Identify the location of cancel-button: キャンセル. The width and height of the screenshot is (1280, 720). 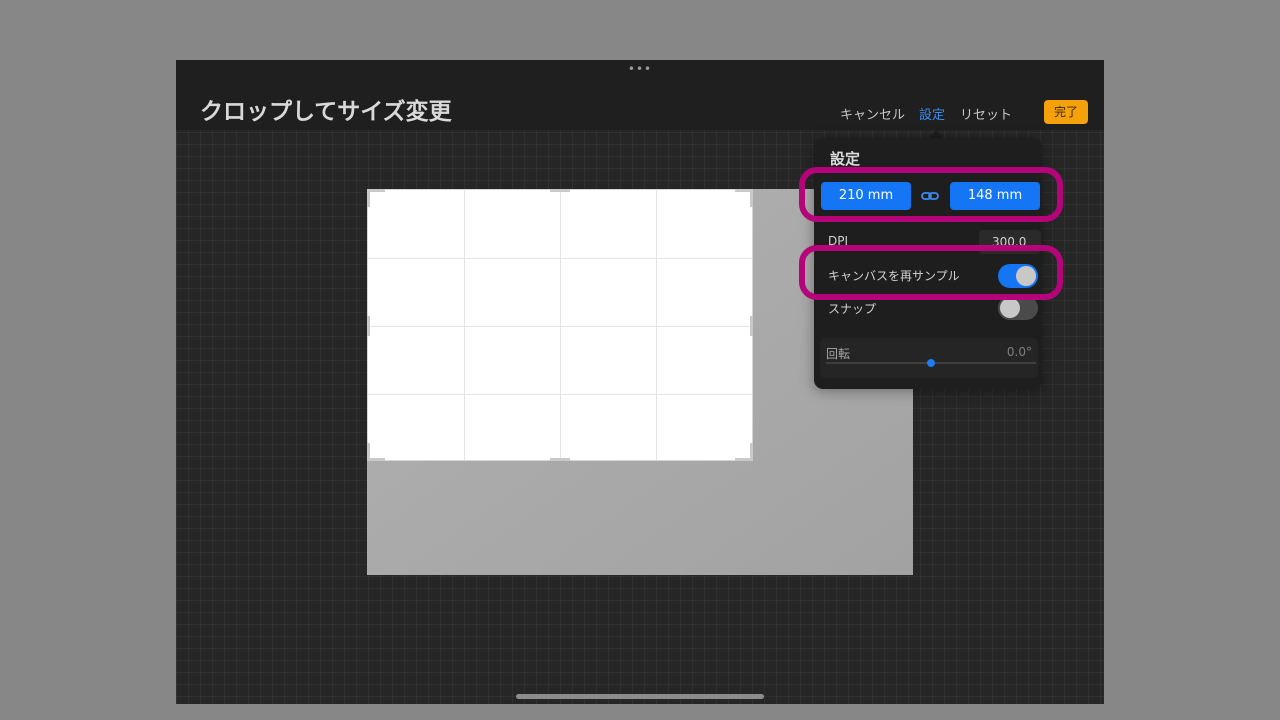
(872, 113).